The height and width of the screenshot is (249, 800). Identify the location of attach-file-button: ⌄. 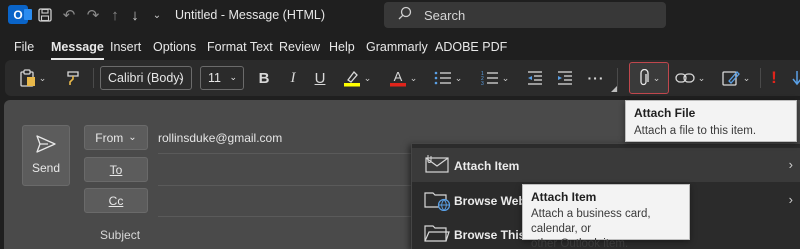
(649, 78).